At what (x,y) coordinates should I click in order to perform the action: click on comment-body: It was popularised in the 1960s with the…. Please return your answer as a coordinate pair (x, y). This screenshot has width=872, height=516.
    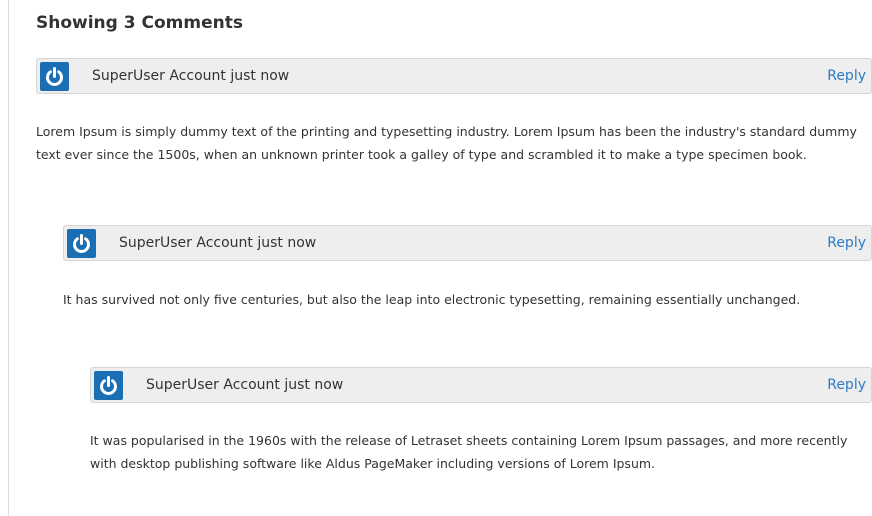
    Looking at the image, I should click on (469, 452).